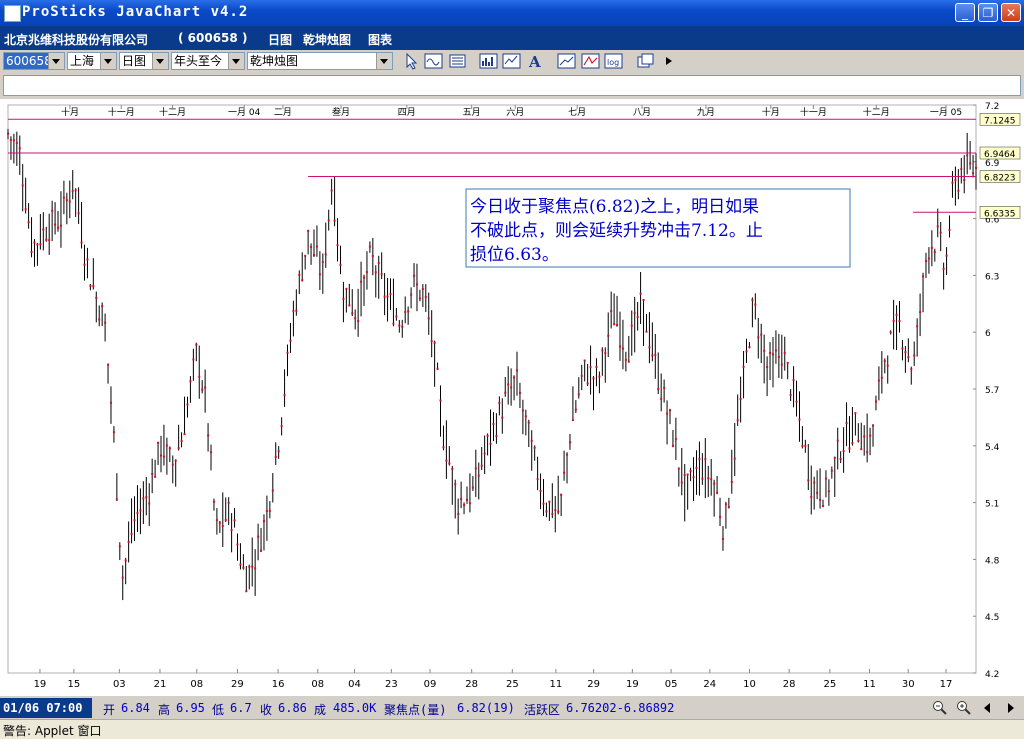 This screenshot has height=739, width=1024. Describe the element at coordinates (645, 61) in the screenshot. I see `window-icon` at that location.